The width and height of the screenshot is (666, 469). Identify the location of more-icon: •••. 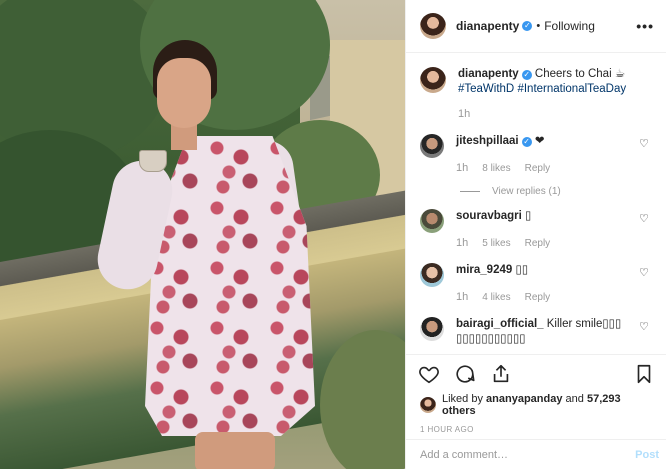
(645, 26).